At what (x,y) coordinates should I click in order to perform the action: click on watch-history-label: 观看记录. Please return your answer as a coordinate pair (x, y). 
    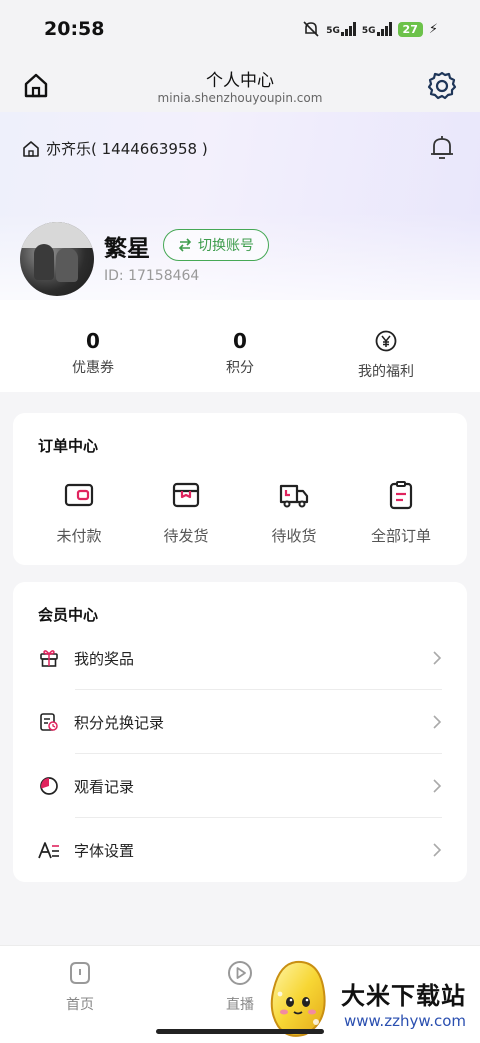
    Looking at the image, I should click on (104, 786).